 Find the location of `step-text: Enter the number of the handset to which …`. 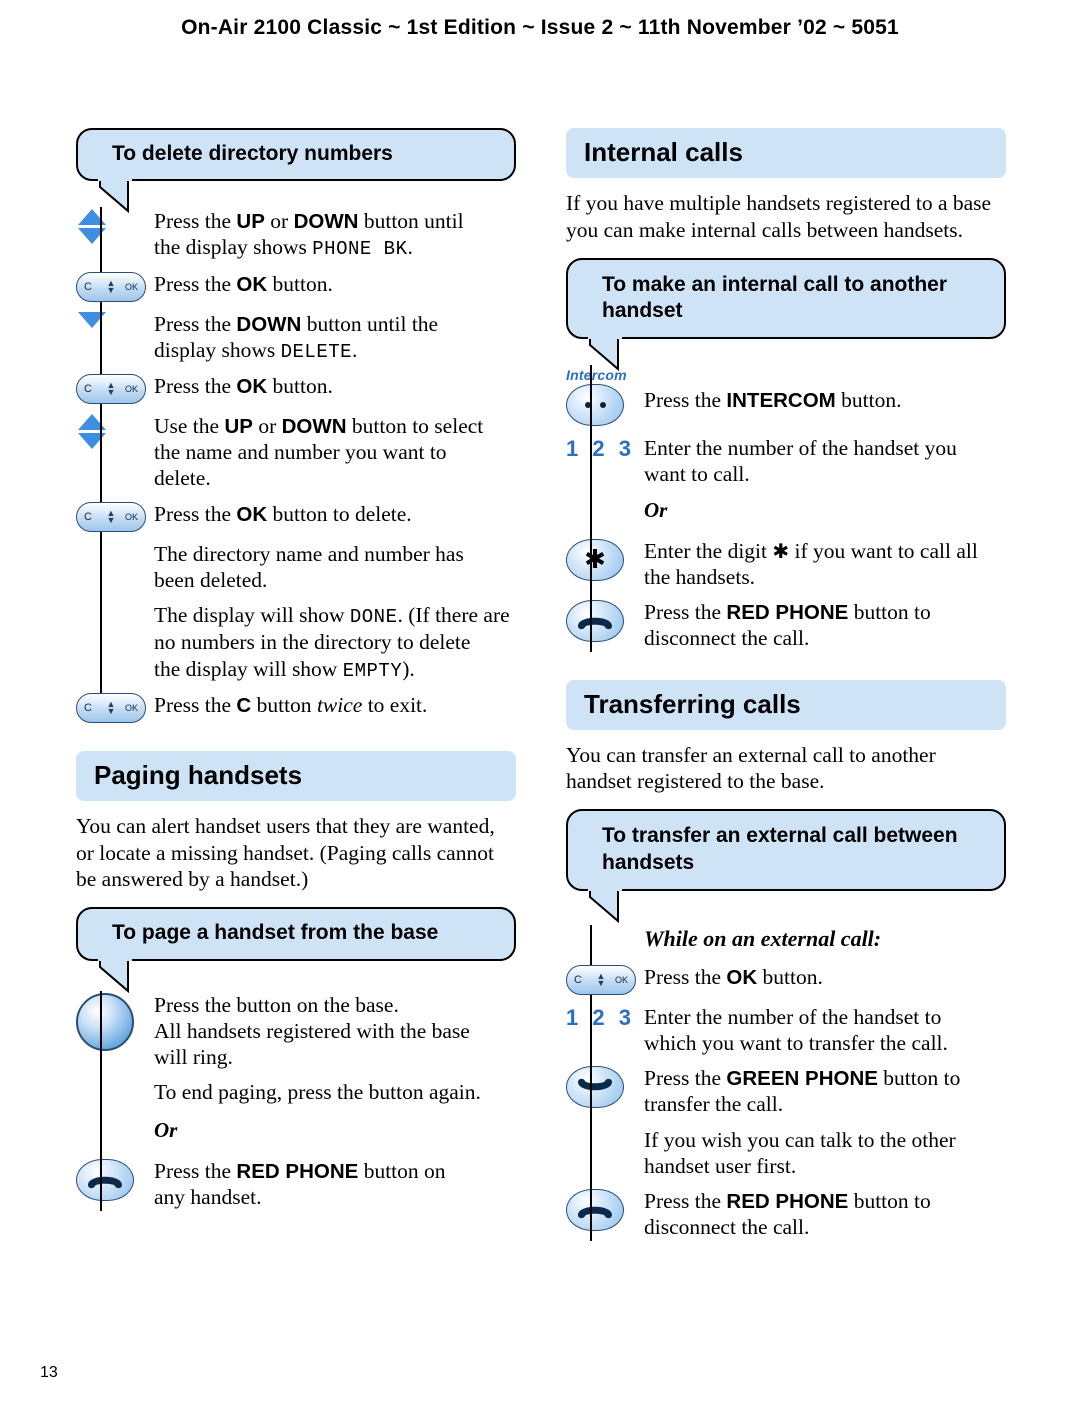

step-text: Enter the number of the handset to which … is located at coordinates (796, 1030).